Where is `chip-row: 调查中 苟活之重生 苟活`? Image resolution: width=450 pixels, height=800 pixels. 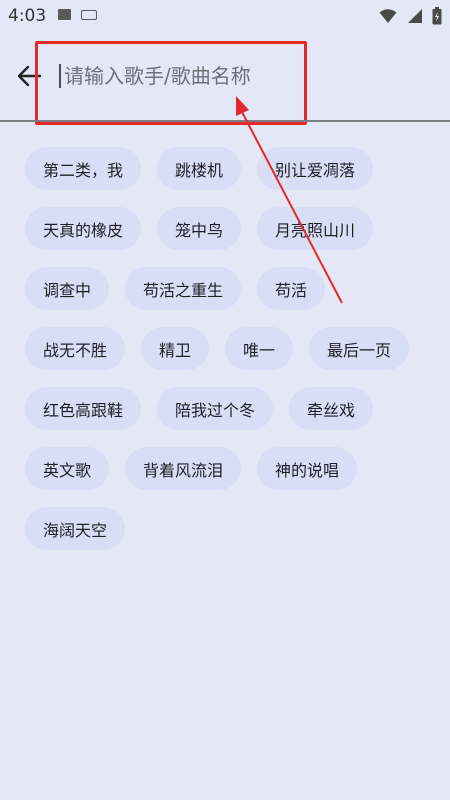
chip-row: 调查中 苟活之重生 苟活 is located at coordinates (235, 288).